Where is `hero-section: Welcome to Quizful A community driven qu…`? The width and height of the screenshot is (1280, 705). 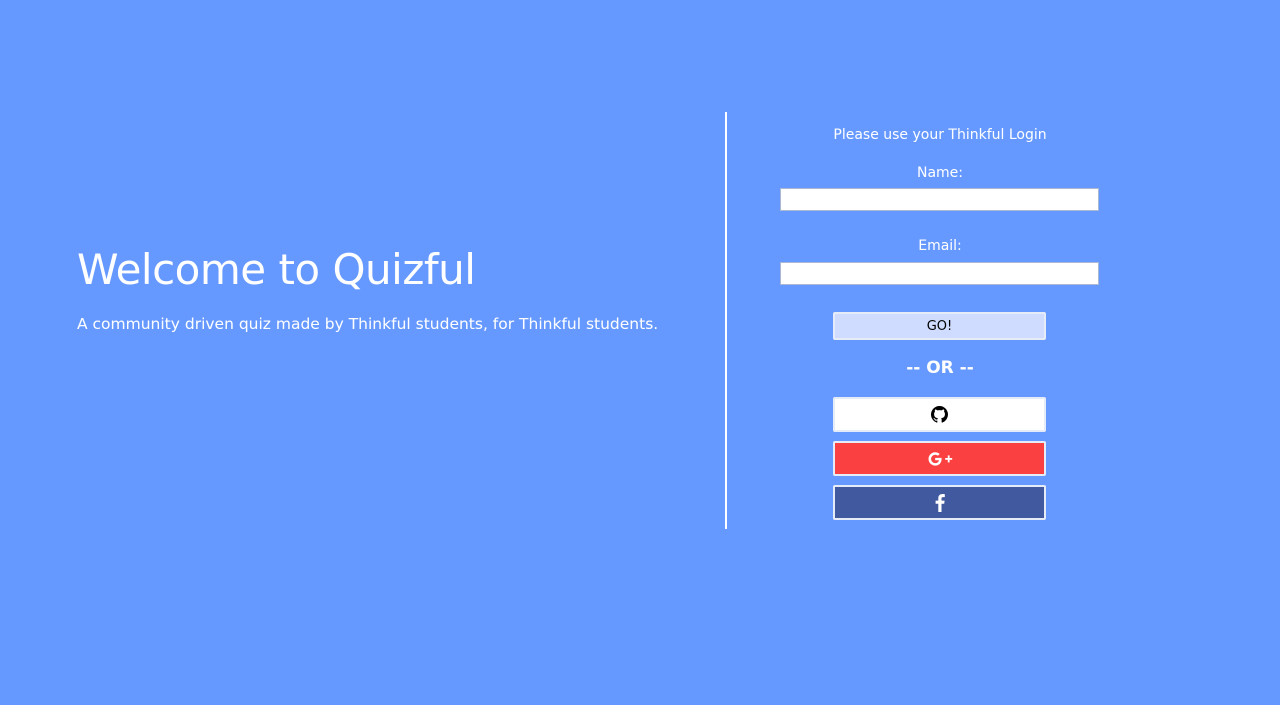
hero-section: Welcome to Quizful A community driven qu… is located at coordinates (387, 289).